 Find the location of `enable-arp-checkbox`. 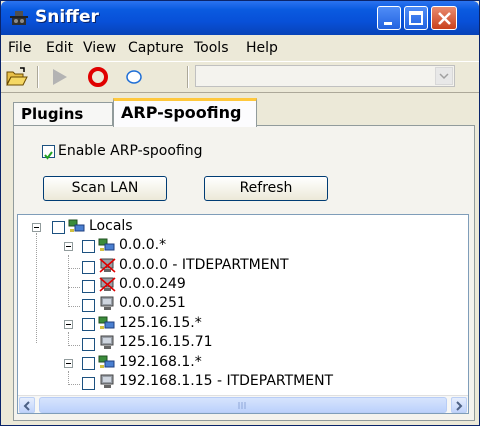

enable-arp-checkbox is located at coordinates (48, 152).